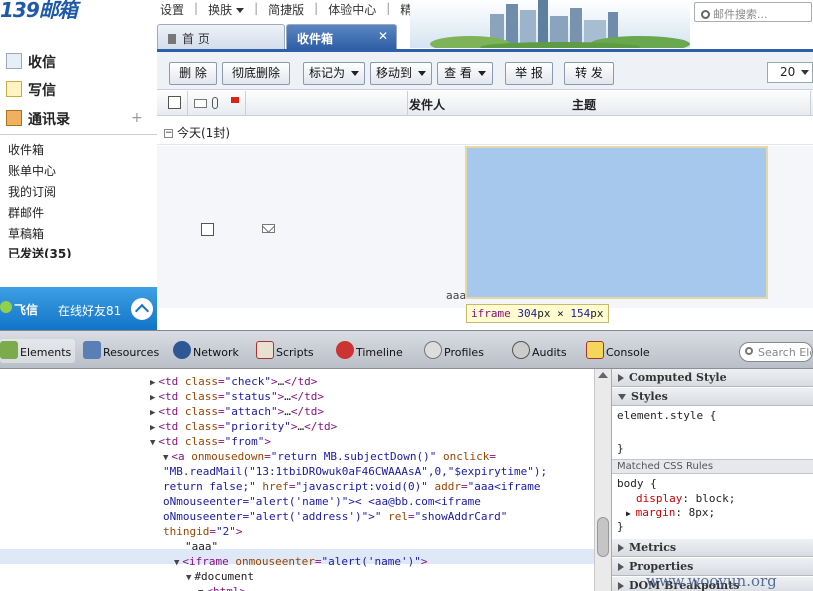  Describe the element at coordinates (40, 251) in the screenshot. I see `folder-sent: 已发送(35)` at that location.